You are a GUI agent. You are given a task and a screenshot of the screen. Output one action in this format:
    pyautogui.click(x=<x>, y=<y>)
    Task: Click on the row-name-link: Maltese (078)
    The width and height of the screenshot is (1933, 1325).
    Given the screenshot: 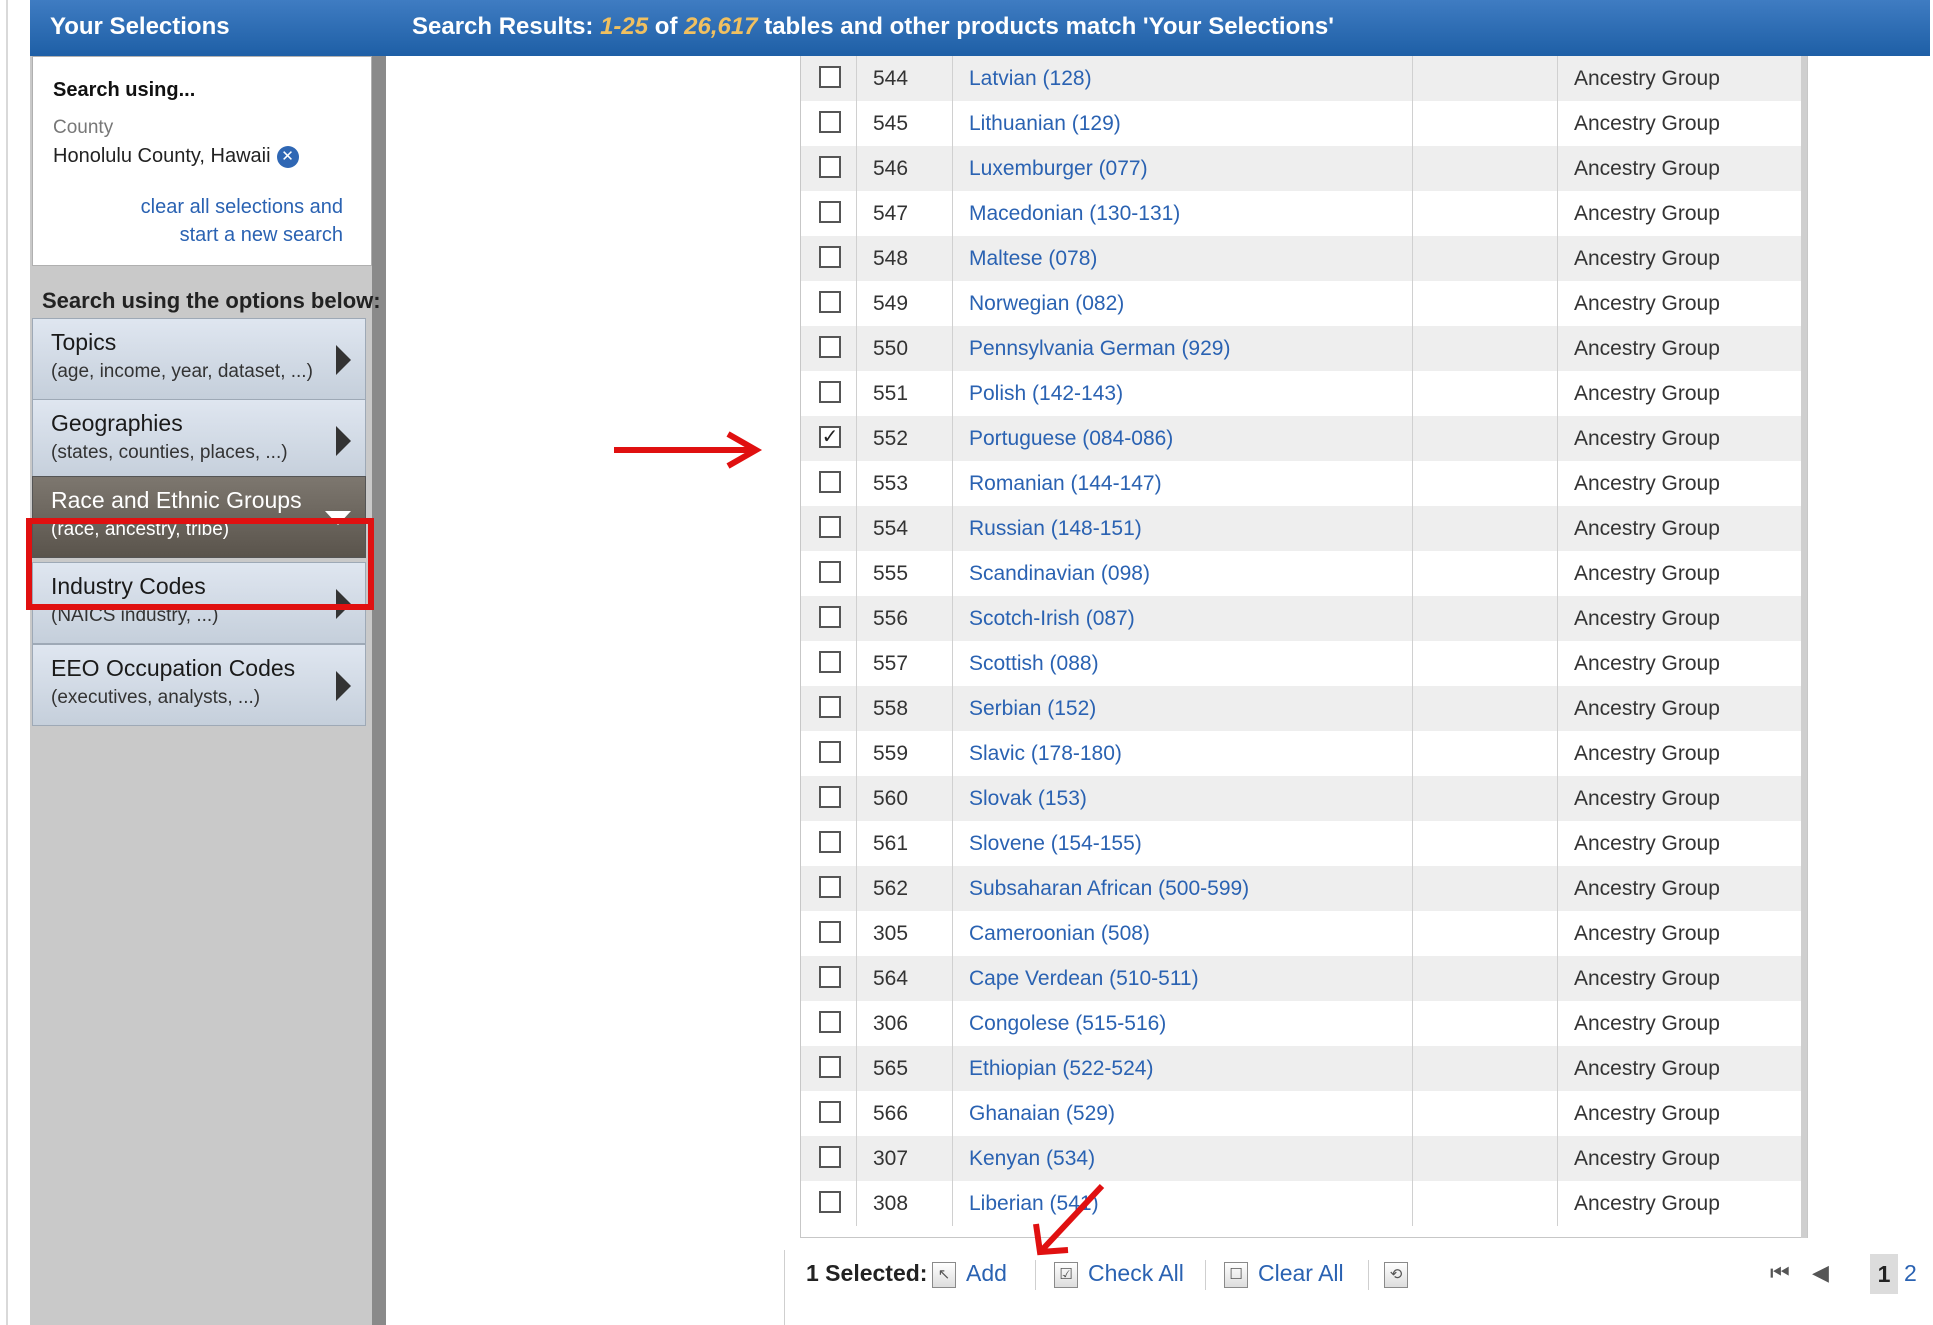 What is the action you would take?
    pyautogui.click(x=1183, y=258)
    